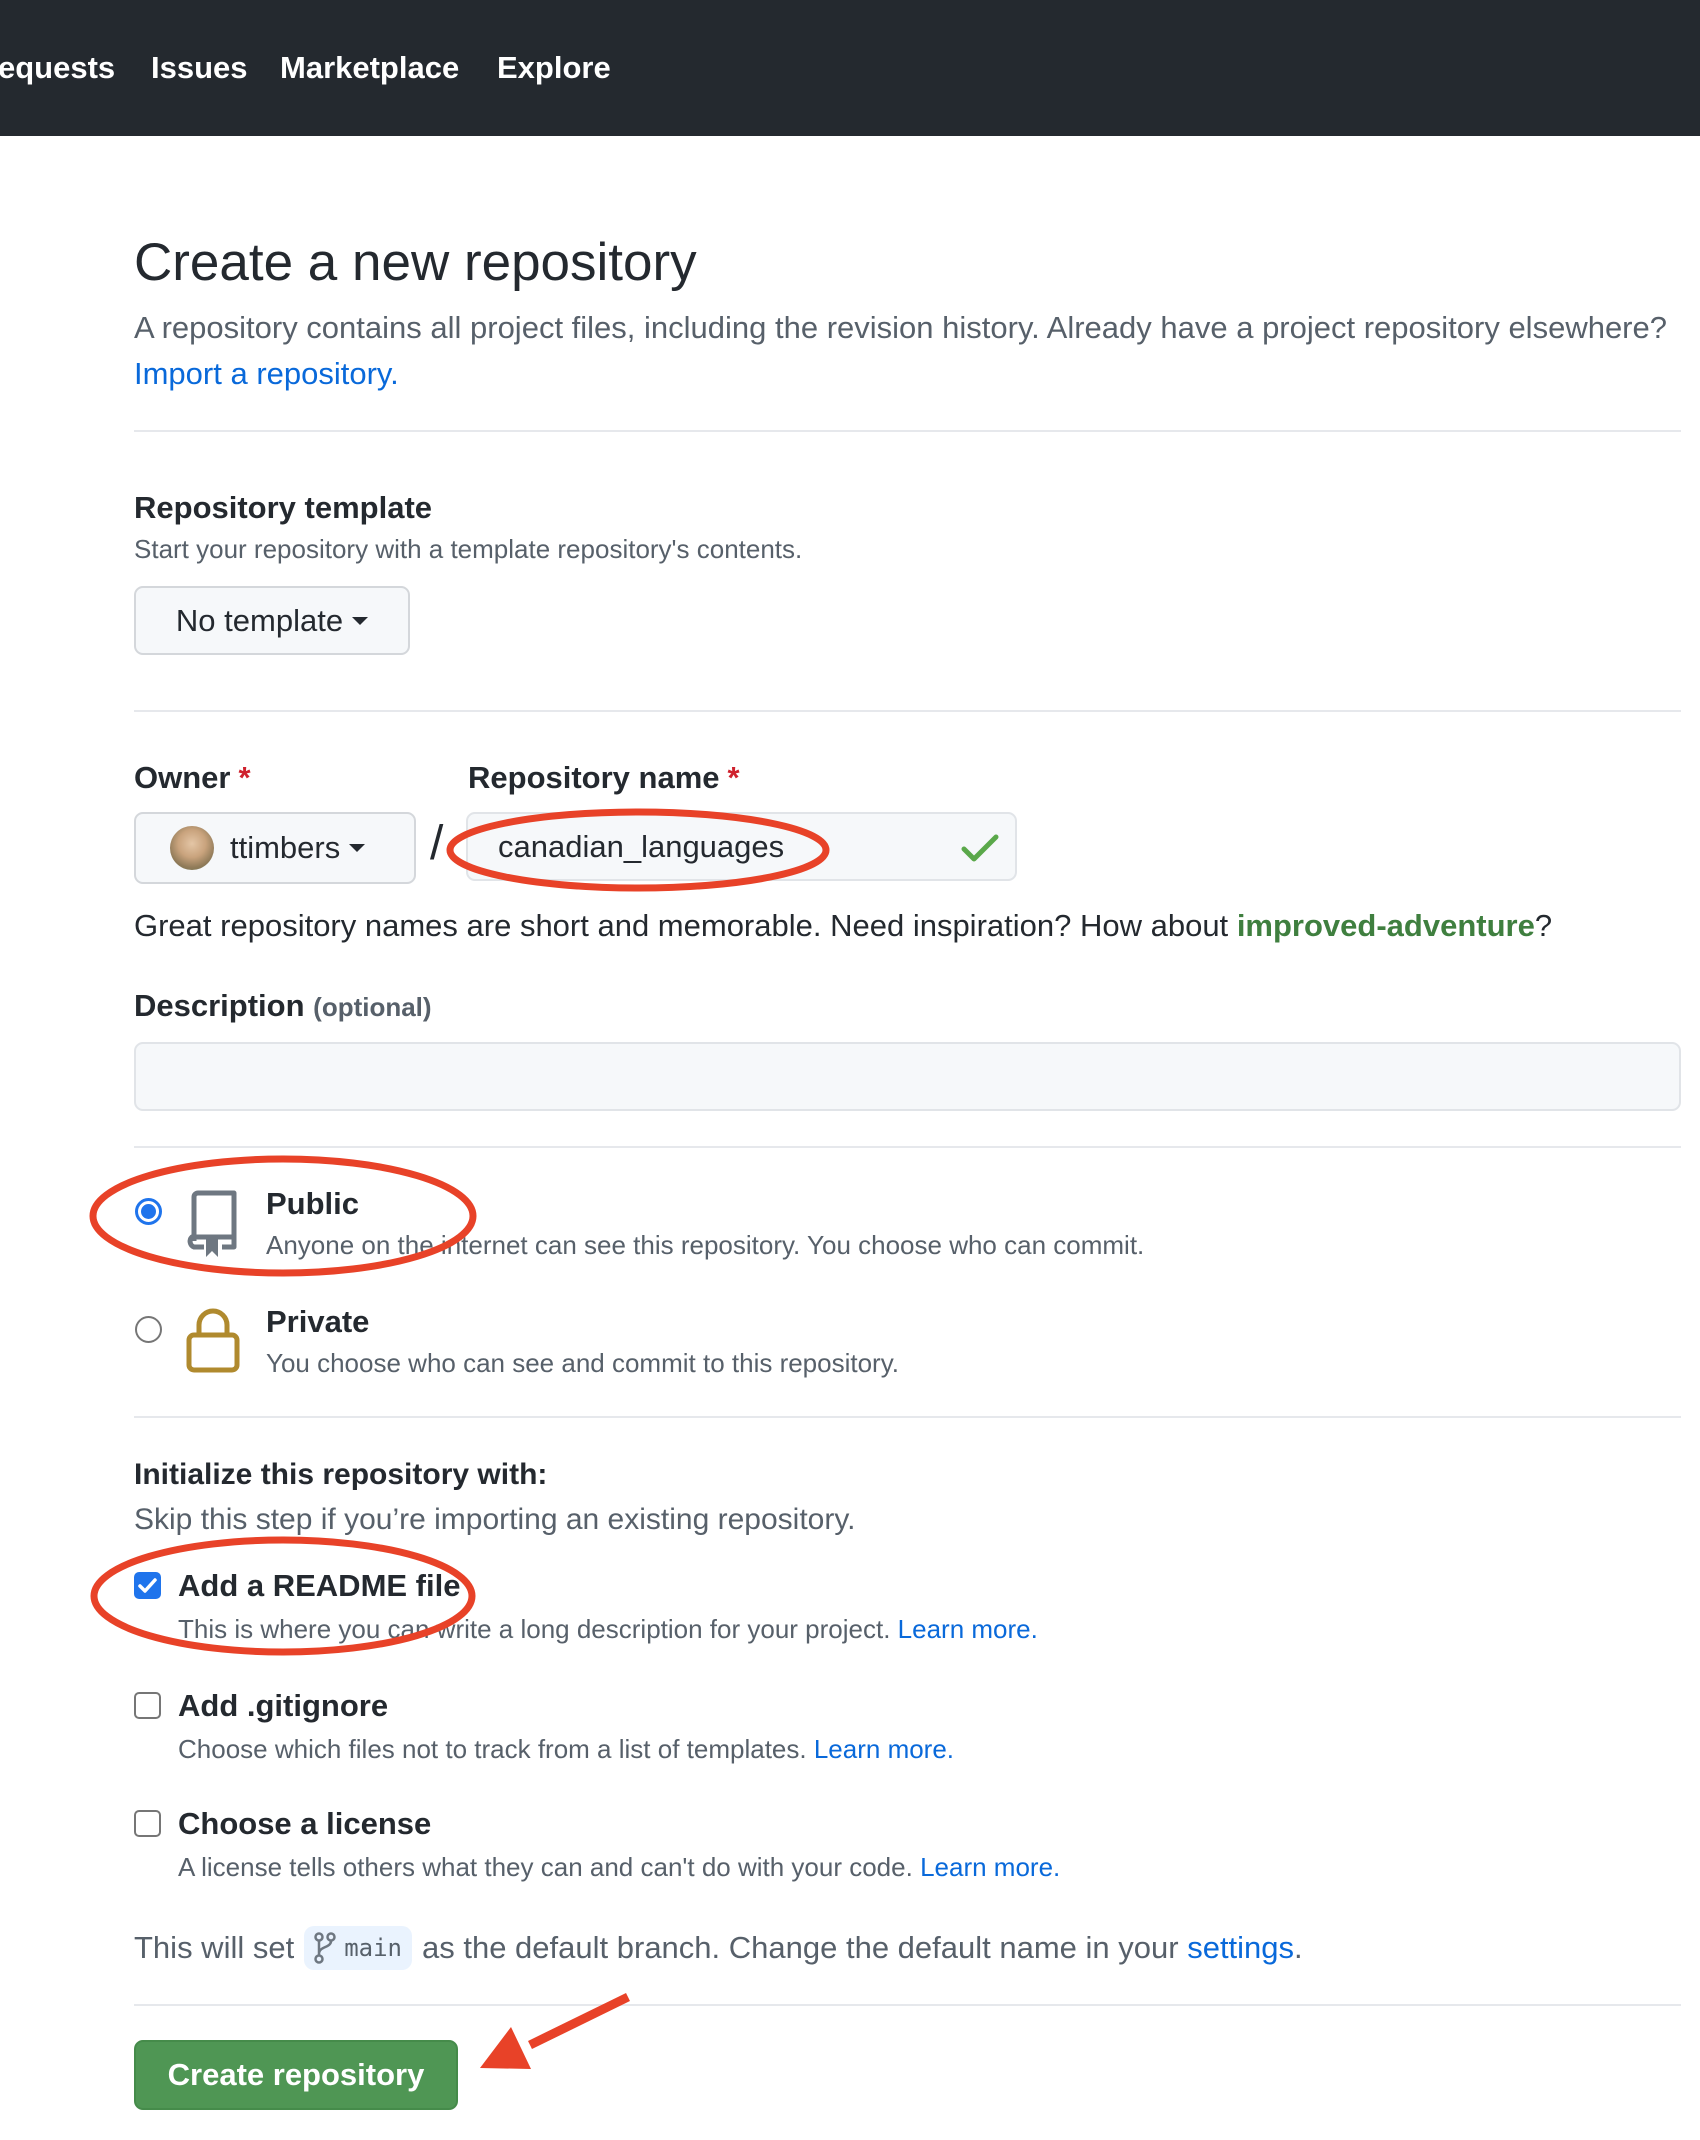 This screenshot has width=1700, height=2140. I want to click on name-suggestion-link: improved-adventure, so click(1386, 925).